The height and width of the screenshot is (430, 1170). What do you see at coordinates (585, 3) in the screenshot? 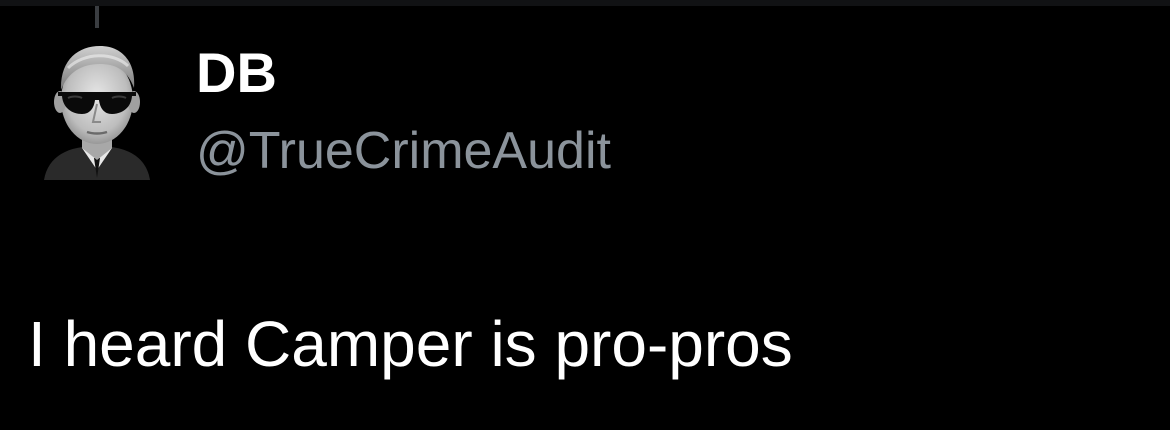
I see `top-divider` at bounding box center [585, 3].